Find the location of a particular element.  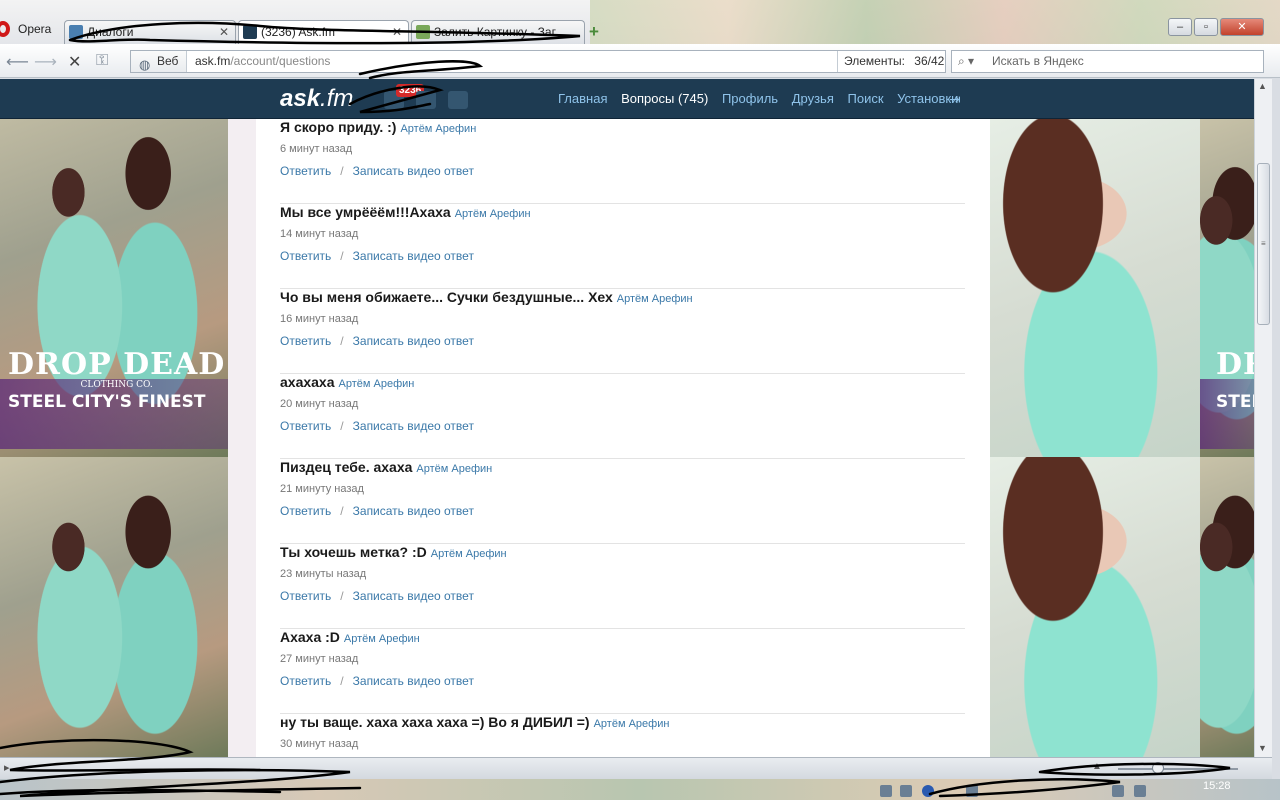

back-arrow-icon: ⟵ is located at coordinates (17, 62).